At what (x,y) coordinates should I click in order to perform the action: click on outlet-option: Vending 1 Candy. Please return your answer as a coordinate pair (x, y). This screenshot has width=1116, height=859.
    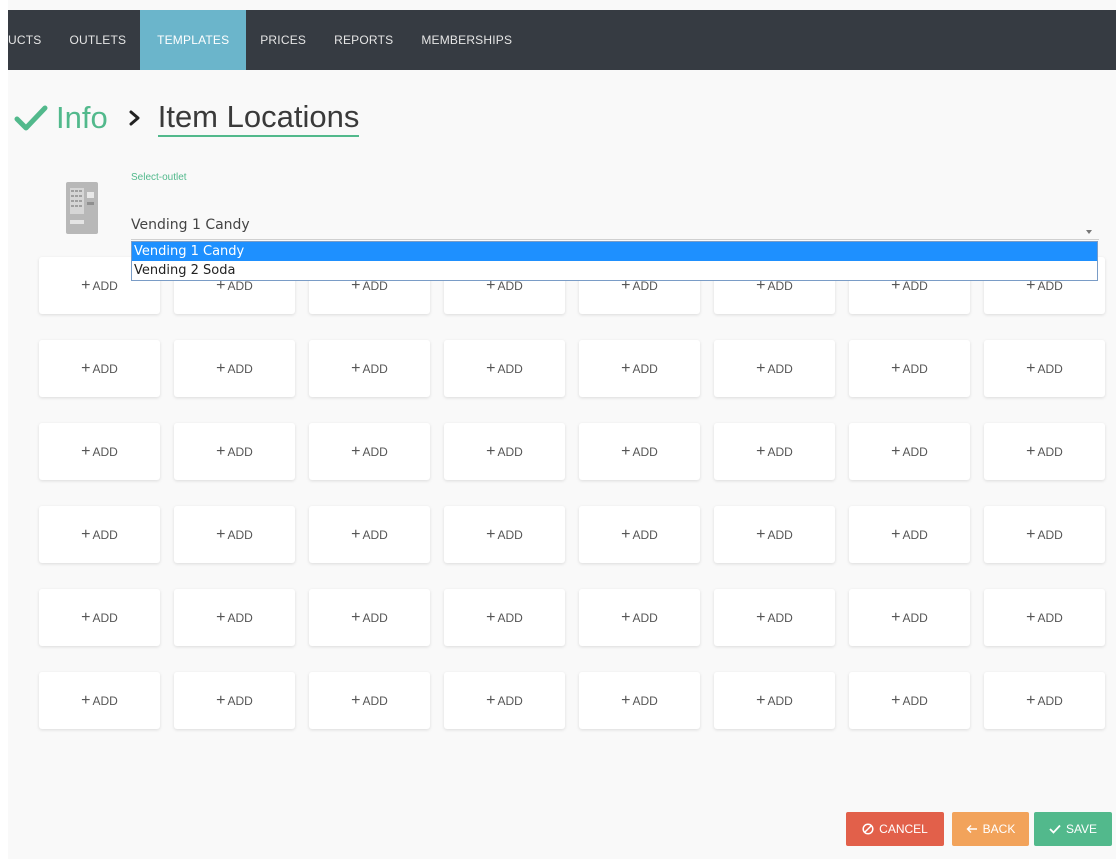
    Looking at the image, I should click on (614, 251).